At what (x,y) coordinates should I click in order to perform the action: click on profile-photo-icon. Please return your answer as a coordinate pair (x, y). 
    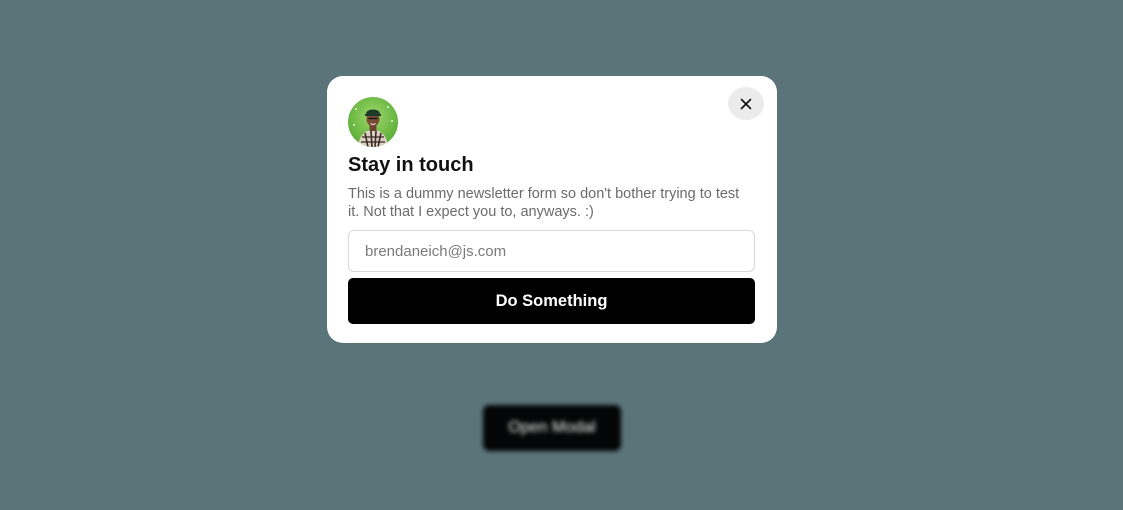
    Looking at the image, I should click on (373, 122).